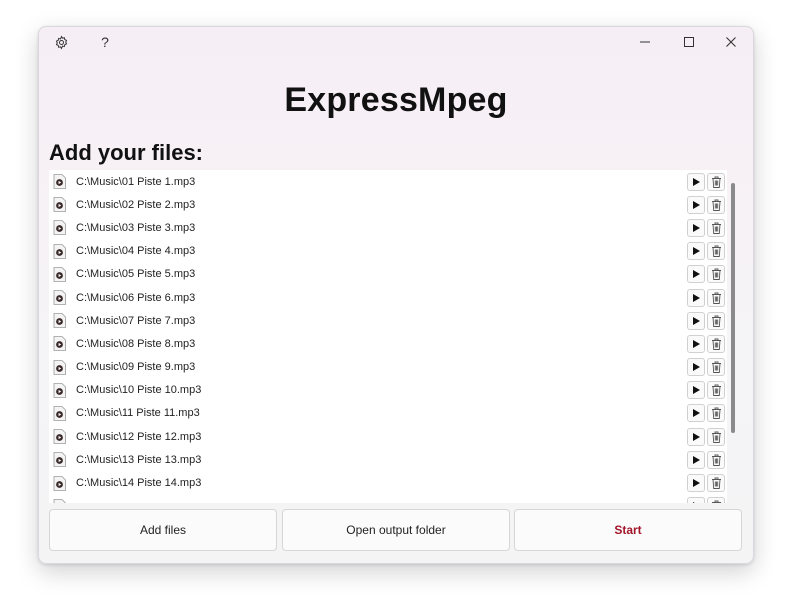 The image size is (800, 600). What do you see at coordinates (388, 499) in the screenshot?
I see `file-row` at bounding box center [388, 499].